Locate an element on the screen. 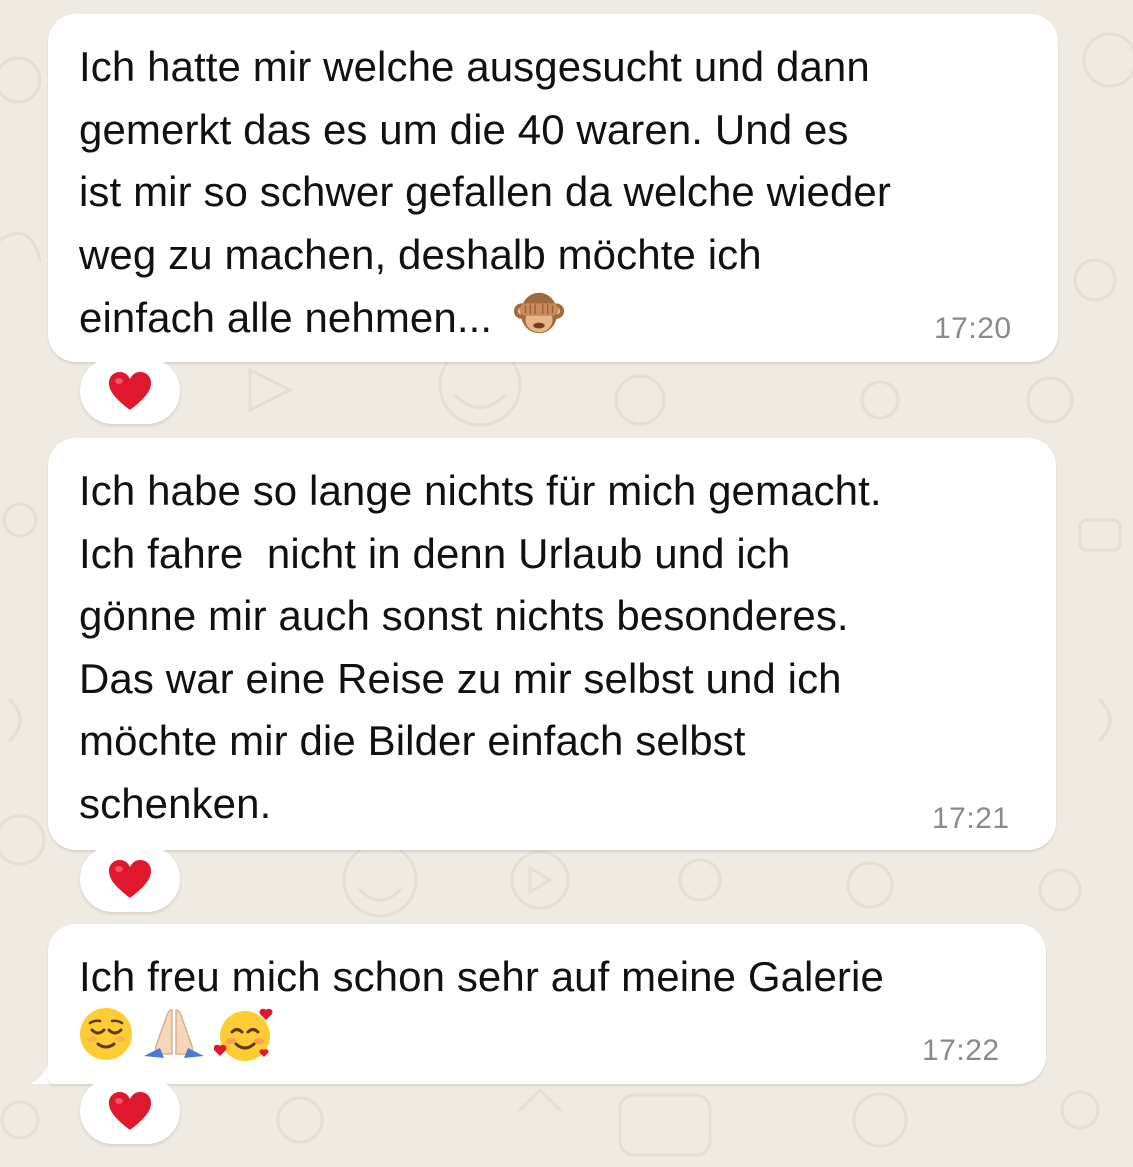 This screenshot has height=1167, width=1133. smiling-face-with-hearts-icon is located at coordinates (243, 1034).